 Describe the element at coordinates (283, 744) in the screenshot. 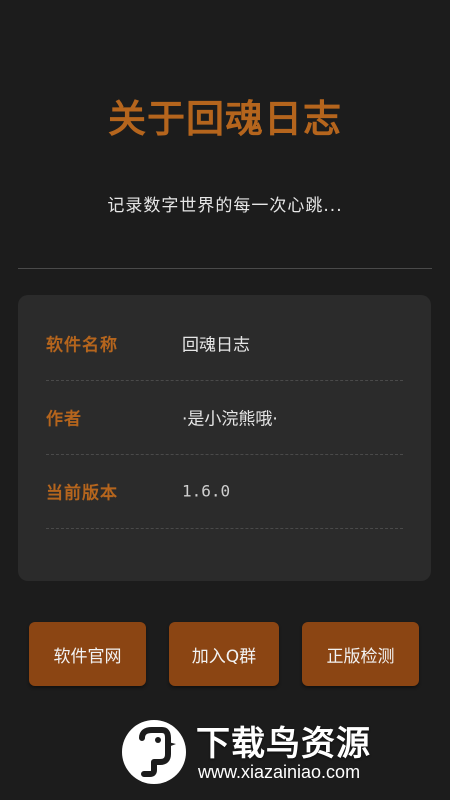

I see `watermark-name: 下载鸟资源` at that location.